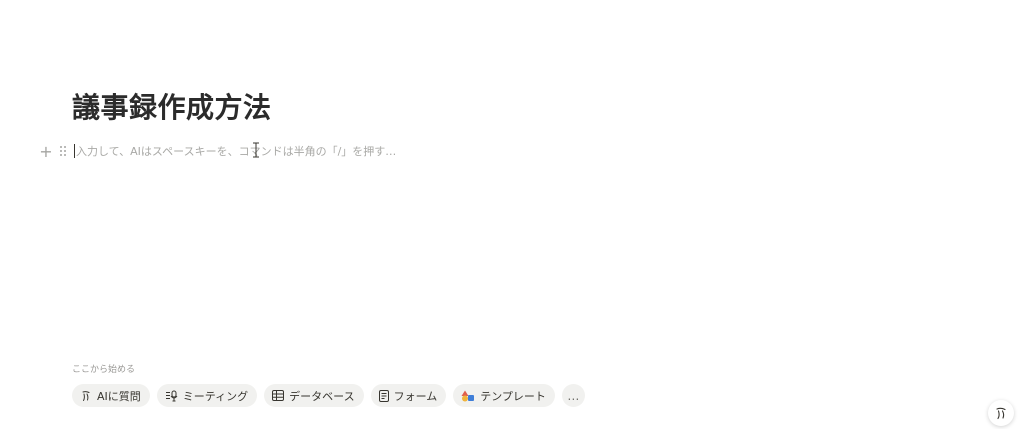 The image size is (1024, 429). Describe the element at coordinates (46, 151) in the screenshot. I see `plus-icon: +` at that location.